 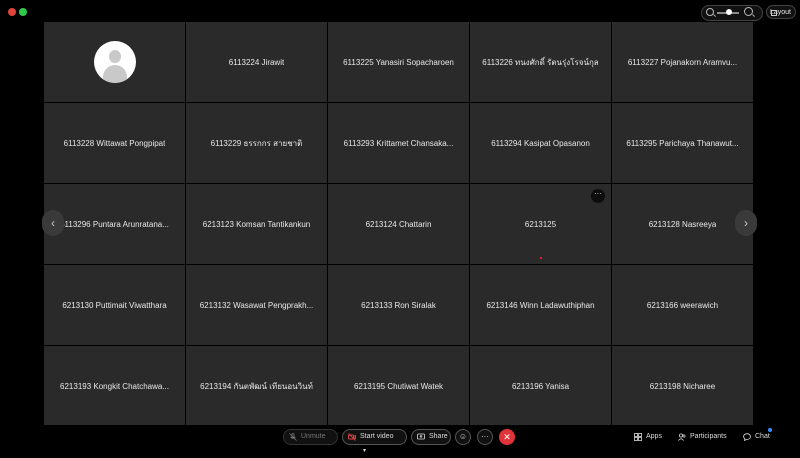 I want to click on participant-tile: 6213125 ···, so click(x=540, y=224).